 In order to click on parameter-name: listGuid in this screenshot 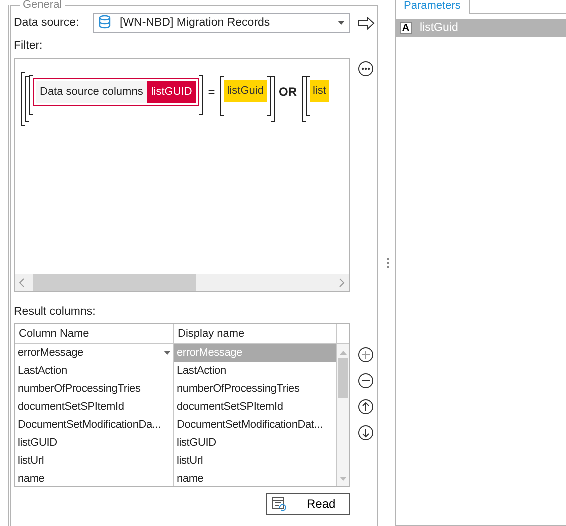, I will do `click(439, 28)`.